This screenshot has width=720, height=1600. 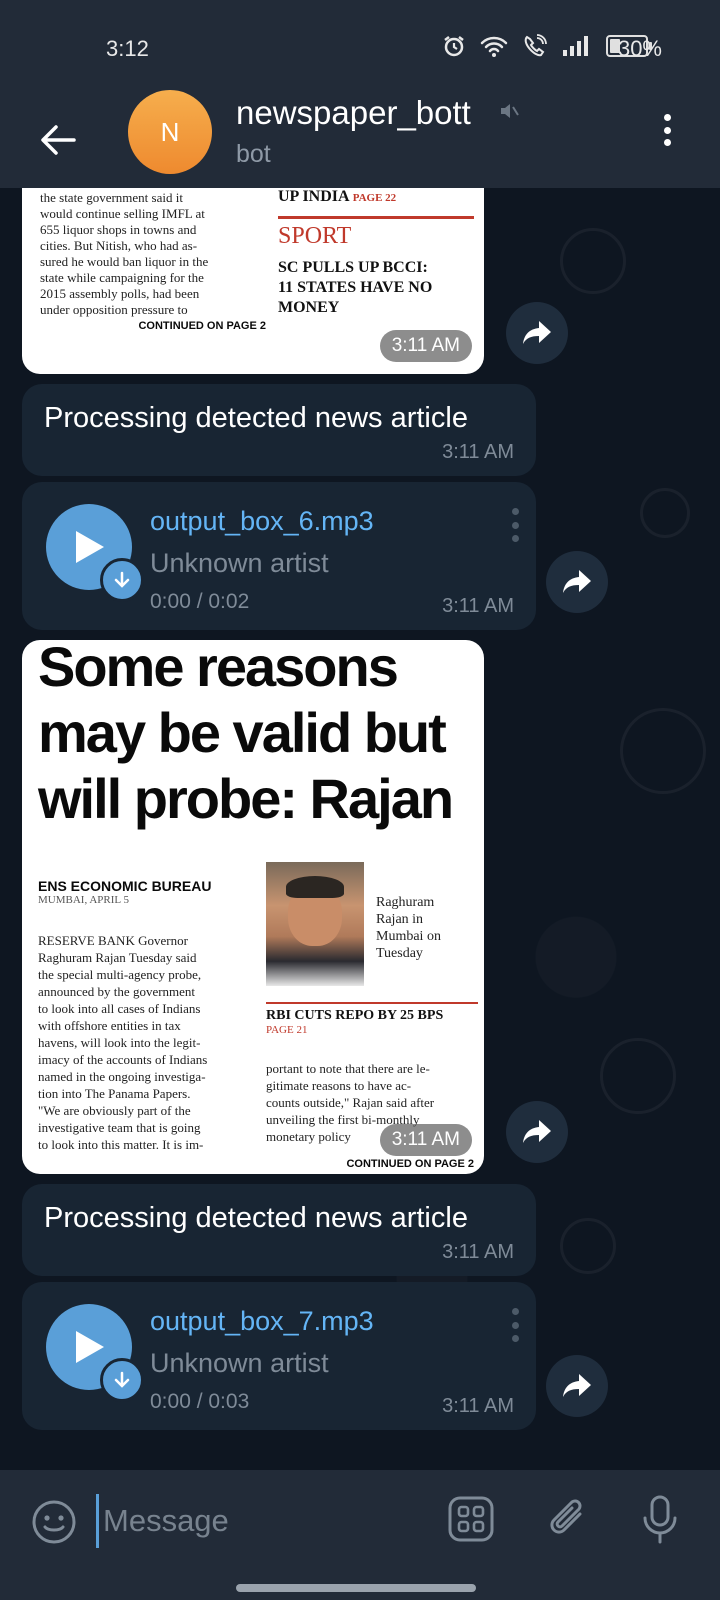 What do you see at coordinates (494, 46) in the screenshot?
I see `wifi-icon` at bounding box center [494, 46].